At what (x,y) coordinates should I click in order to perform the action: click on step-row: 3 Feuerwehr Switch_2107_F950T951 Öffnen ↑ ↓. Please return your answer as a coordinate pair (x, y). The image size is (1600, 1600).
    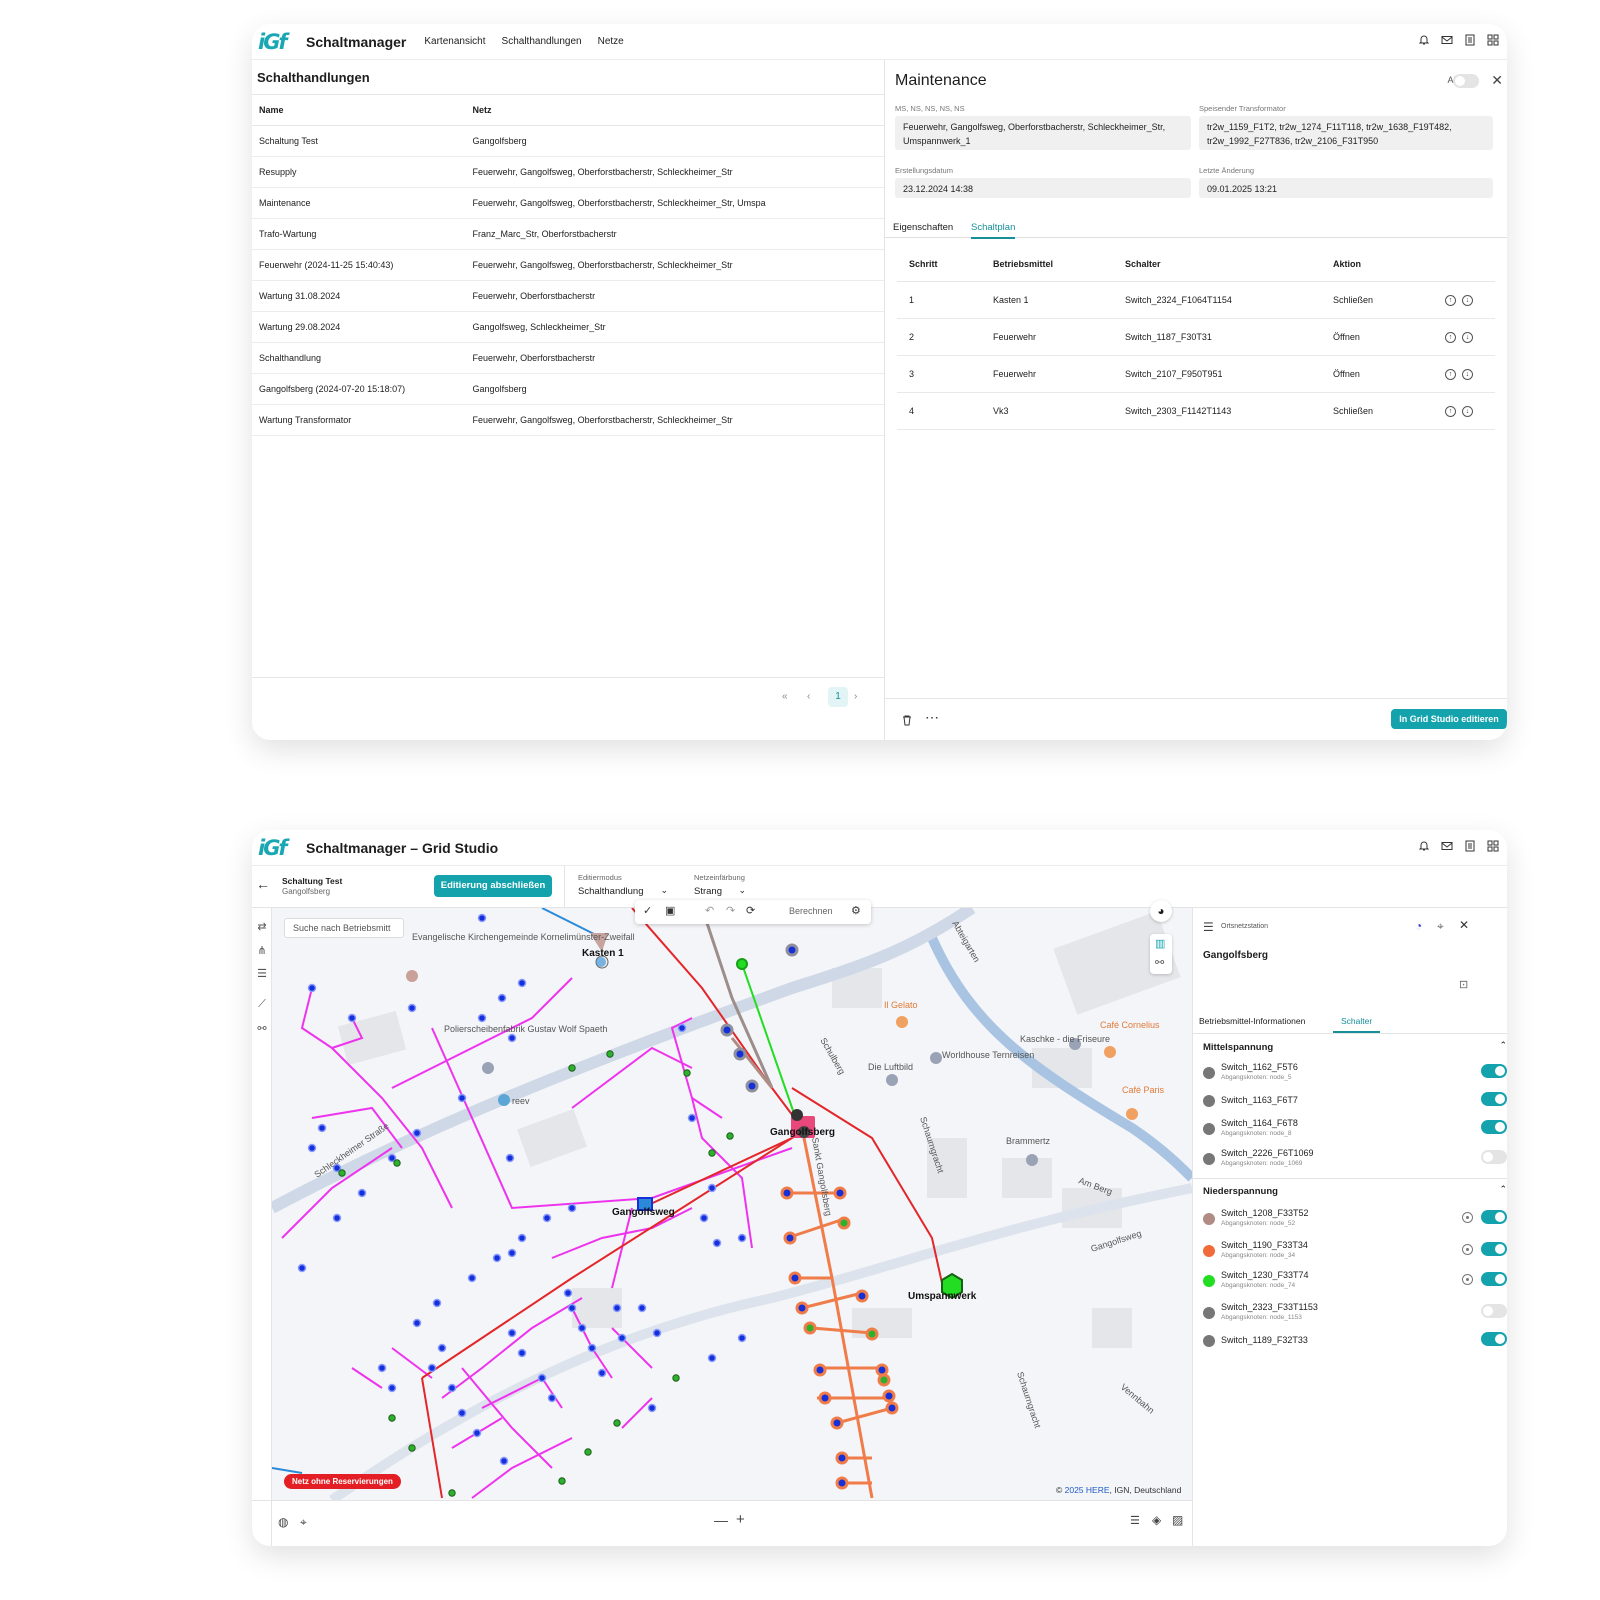
    Looking at the image, I should click on (1196, 374).